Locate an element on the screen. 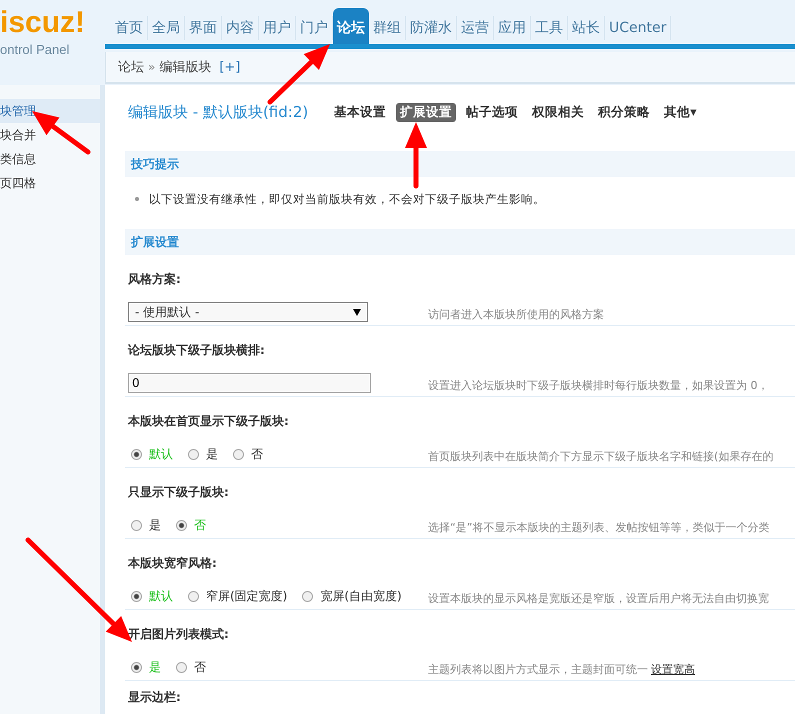  nav-tab: 工具 is located at coordinates (549, 28).